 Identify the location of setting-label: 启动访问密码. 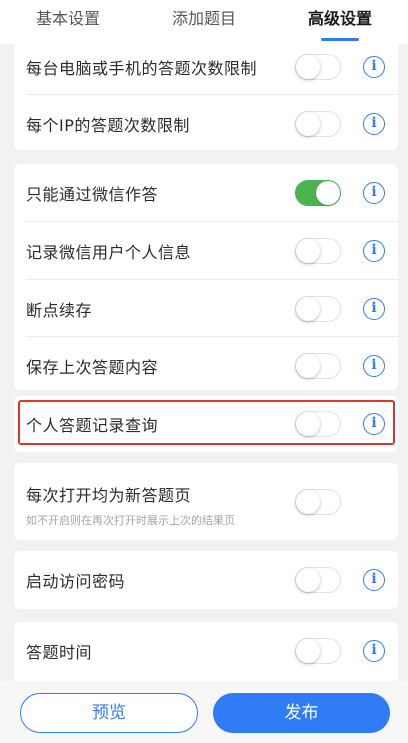
(76, 581).